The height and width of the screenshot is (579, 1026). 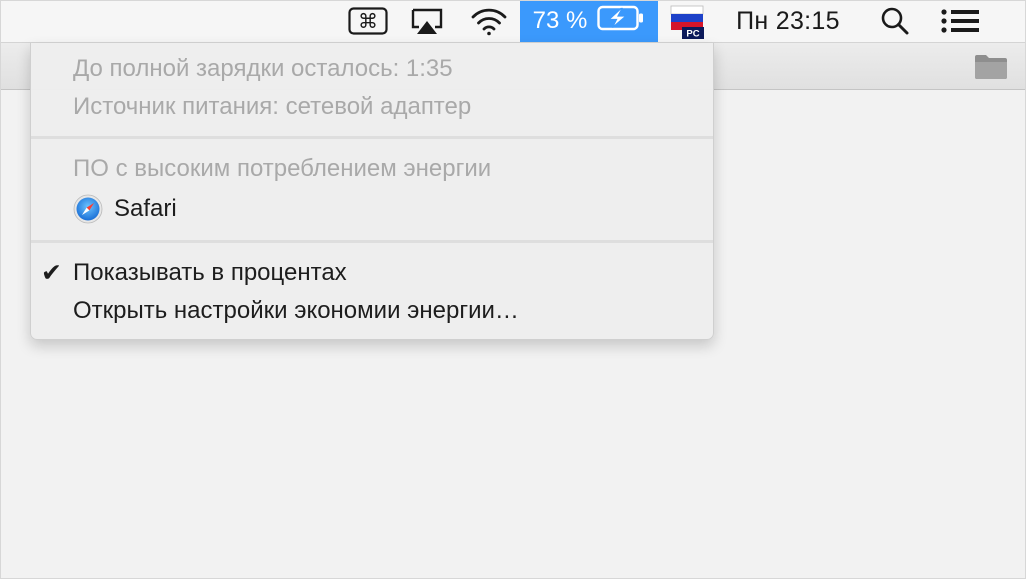 I want to click on app-item-safari: Safari, so click(x=145, y=209).